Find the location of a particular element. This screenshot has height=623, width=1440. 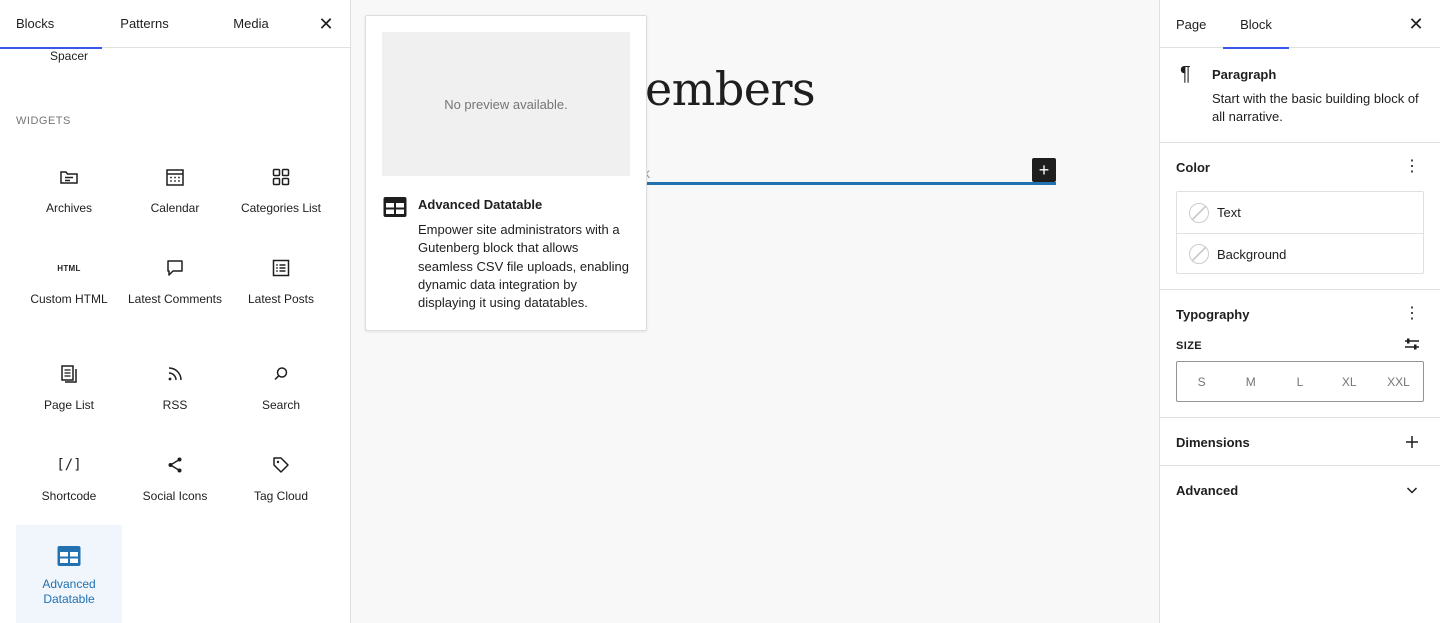

preview-title: Advanced Datatable is located at coordinates (480, 204).